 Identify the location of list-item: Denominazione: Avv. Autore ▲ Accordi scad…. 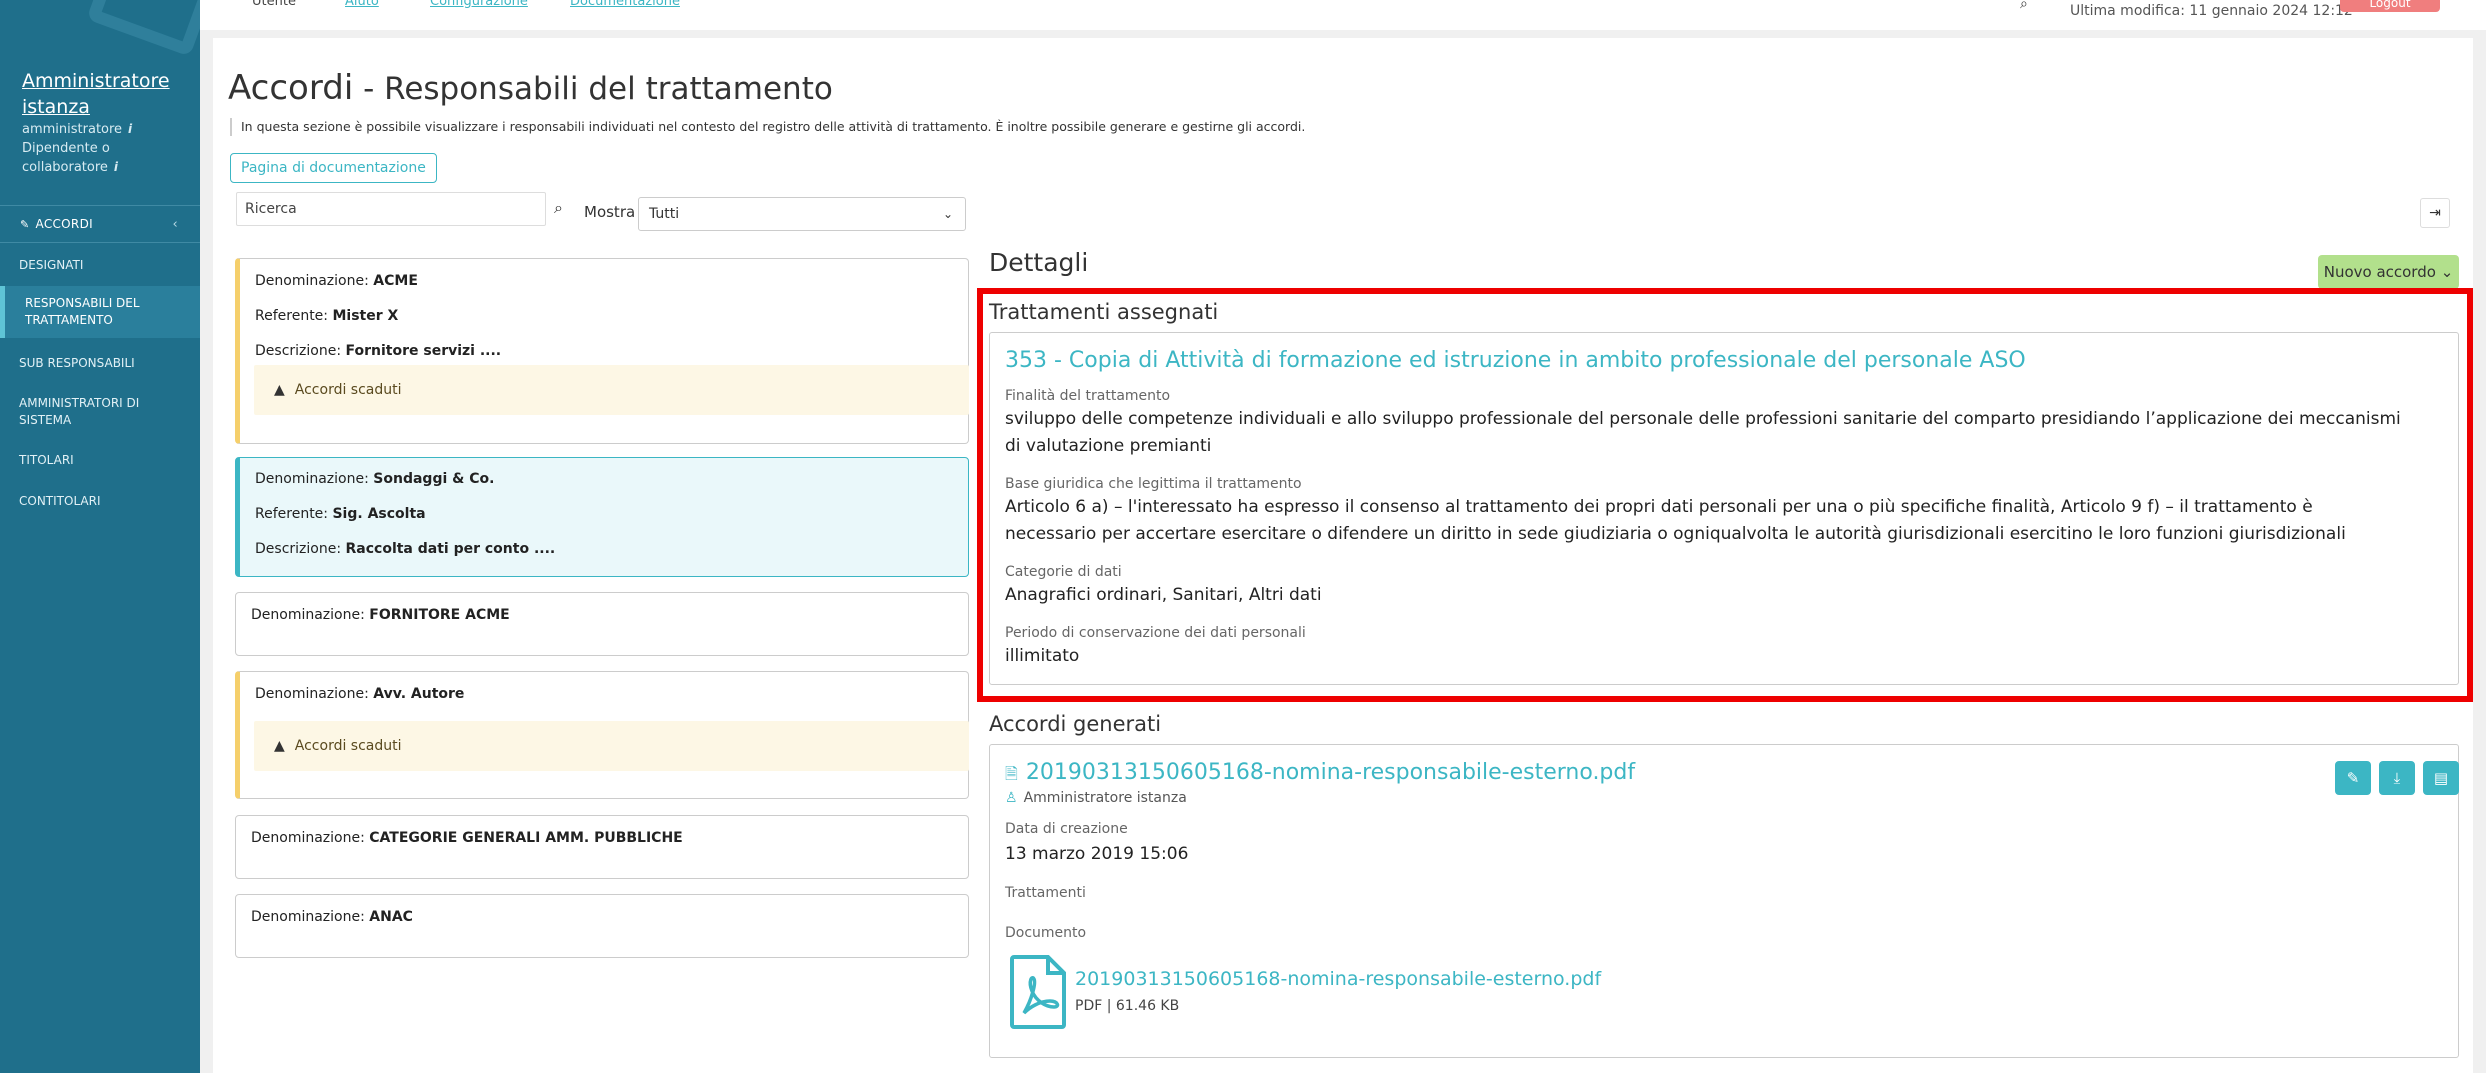
(602, 735).